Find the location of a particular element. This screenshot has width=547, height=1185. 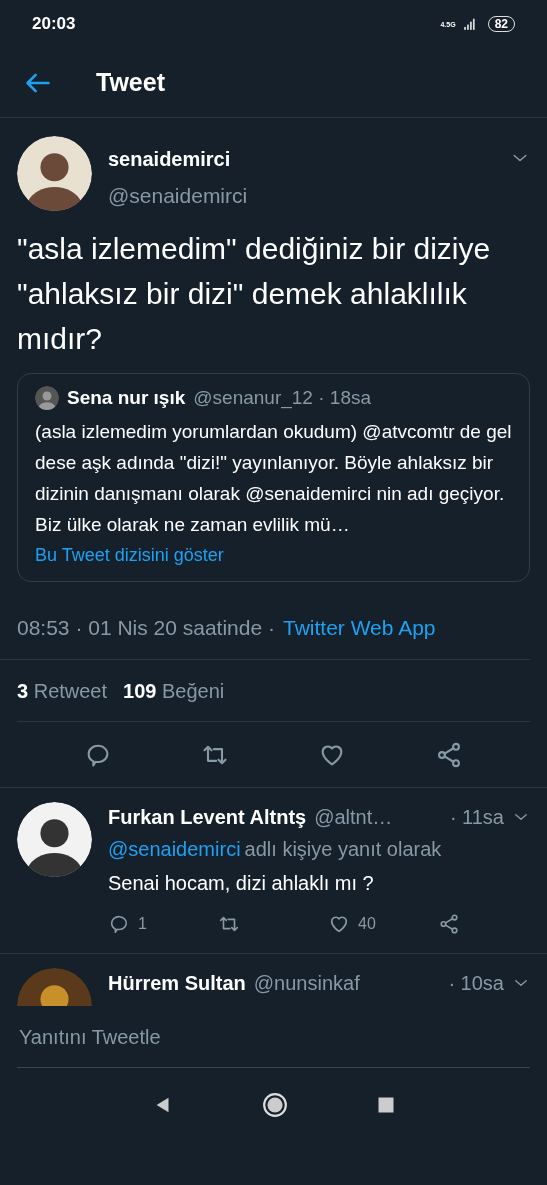

reply-handle: @nunsinkaf is located at coordinates (306, 983).